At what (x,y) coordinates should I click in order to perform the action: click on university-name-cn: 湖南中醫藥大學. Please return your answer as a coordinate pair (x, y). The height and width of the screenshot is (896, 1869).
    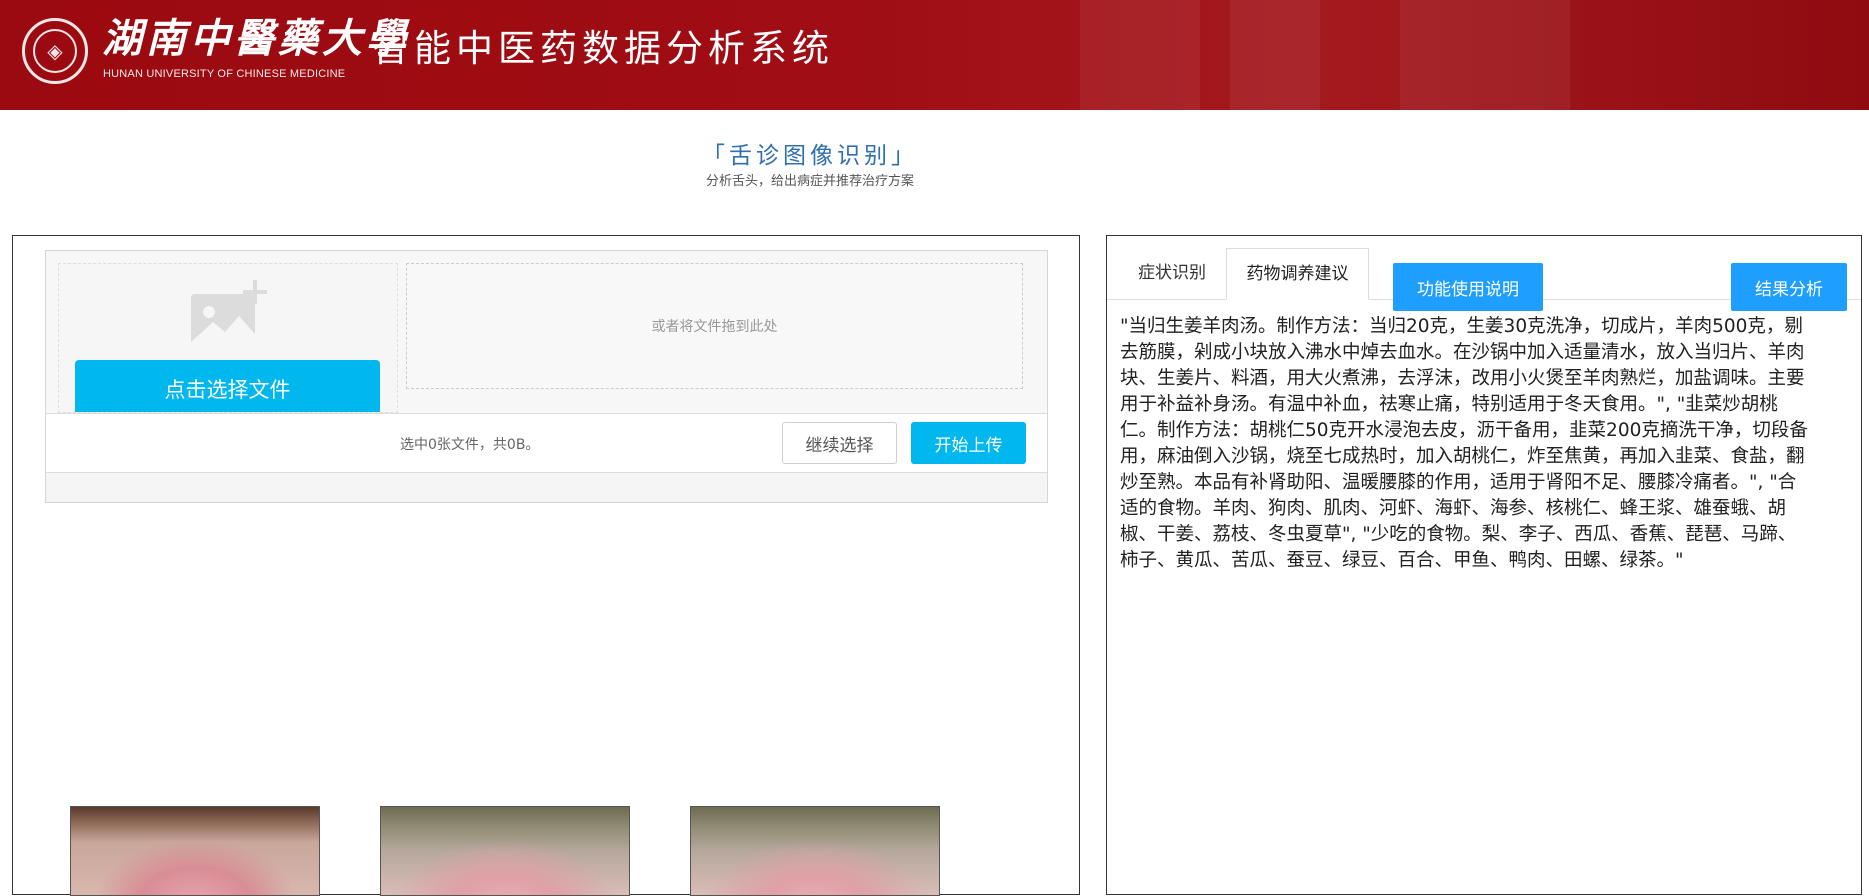
    Looking at the image, I should click on (256, 38).